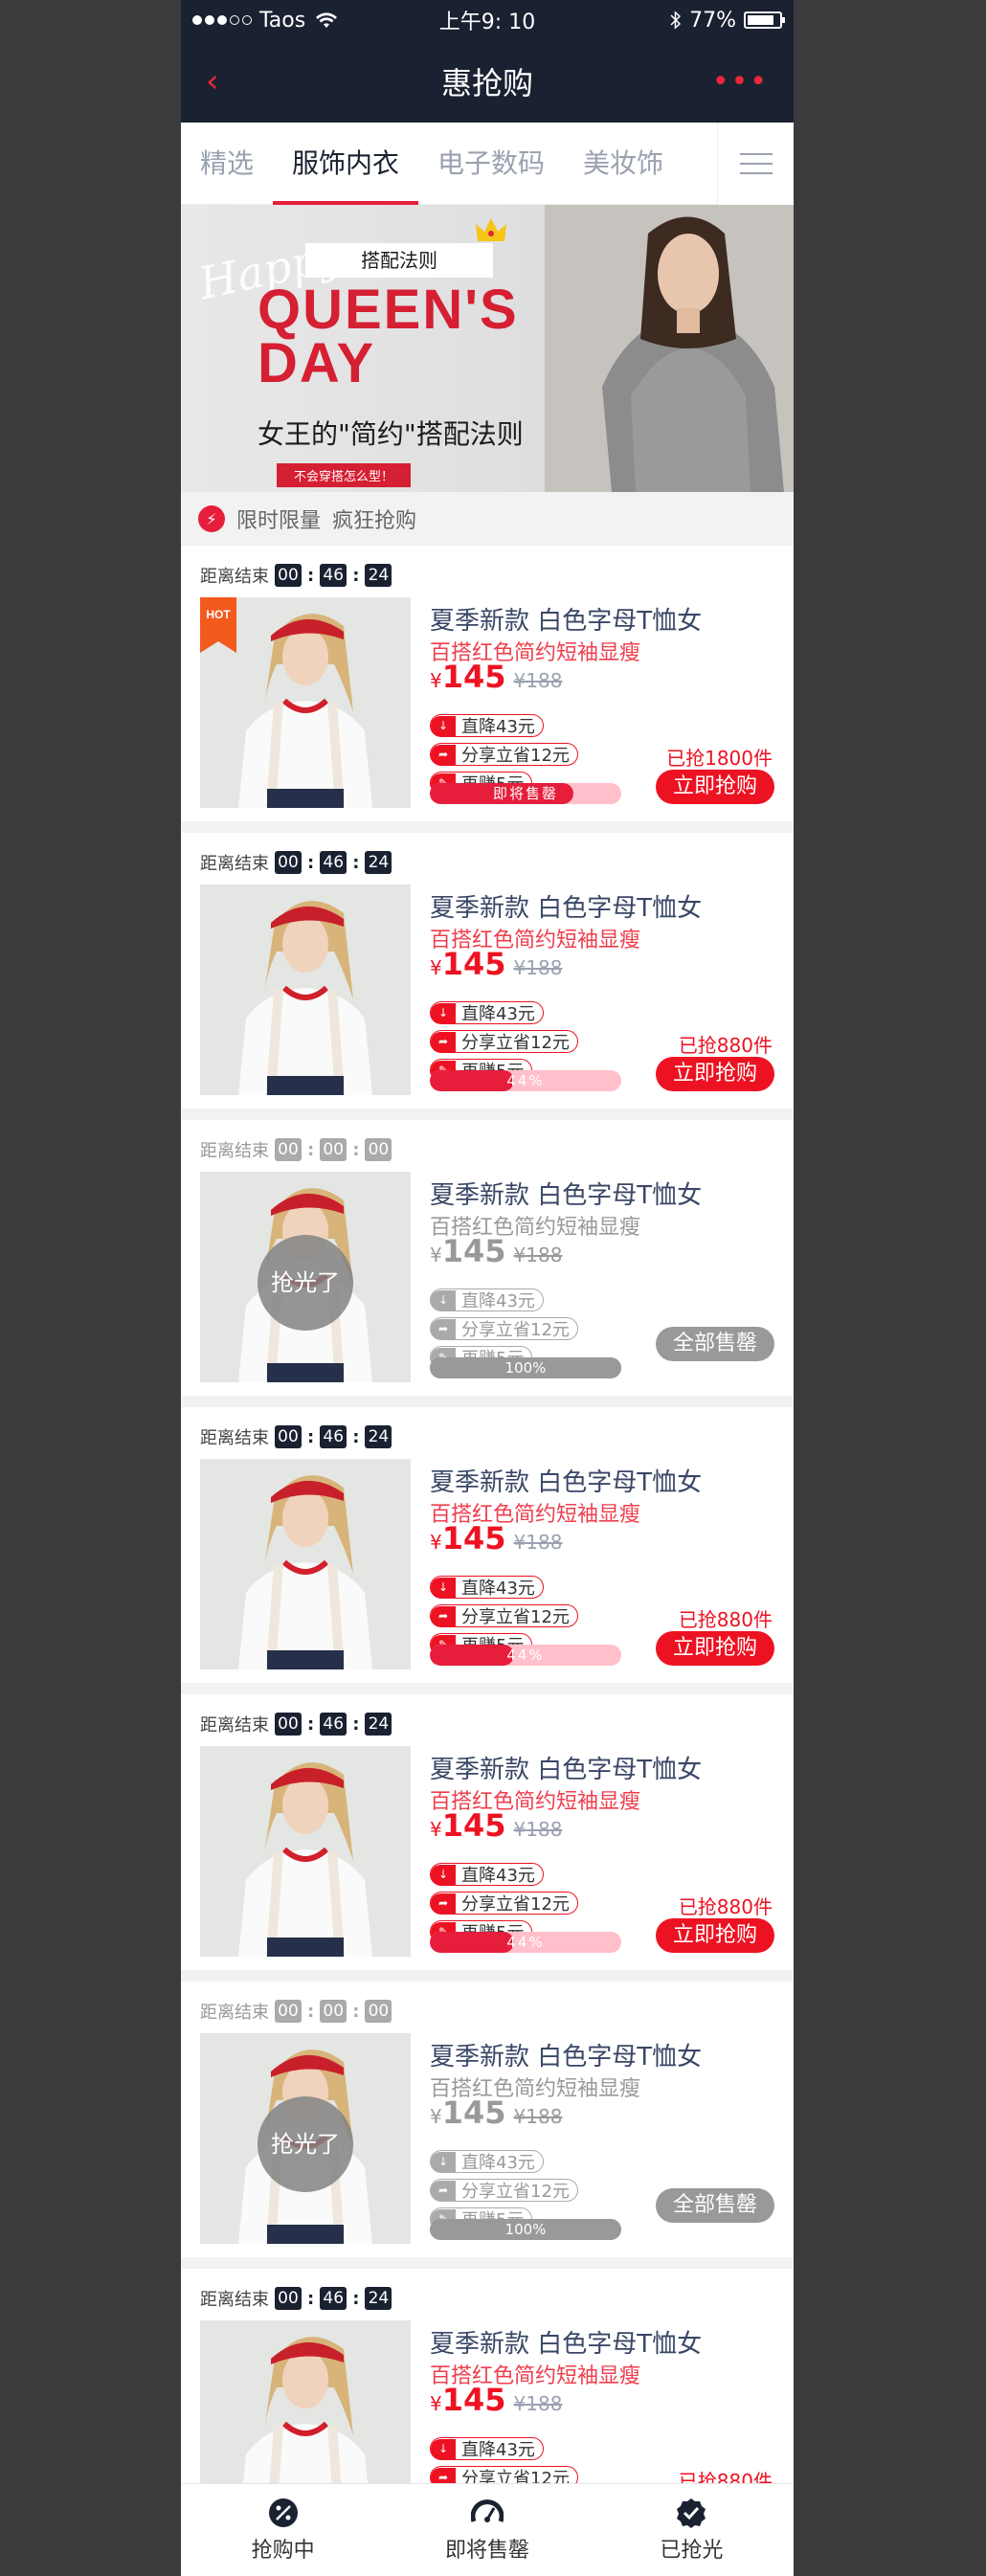 This screenshot has height=2576, width=986. Describe the element at coordinates (227, 164) in the screenshot. I see `tab-featured: 精选` at that location.